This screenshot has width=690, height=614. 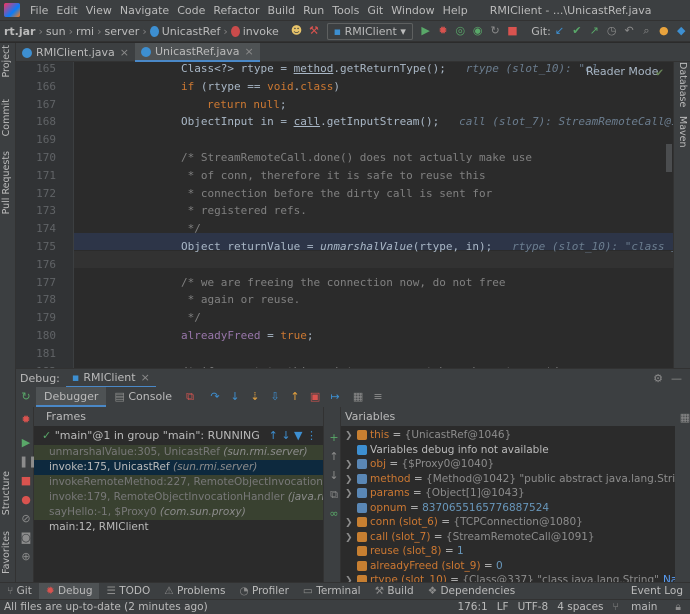 I want to click on menu-view: View, so click(x=99, y=10).